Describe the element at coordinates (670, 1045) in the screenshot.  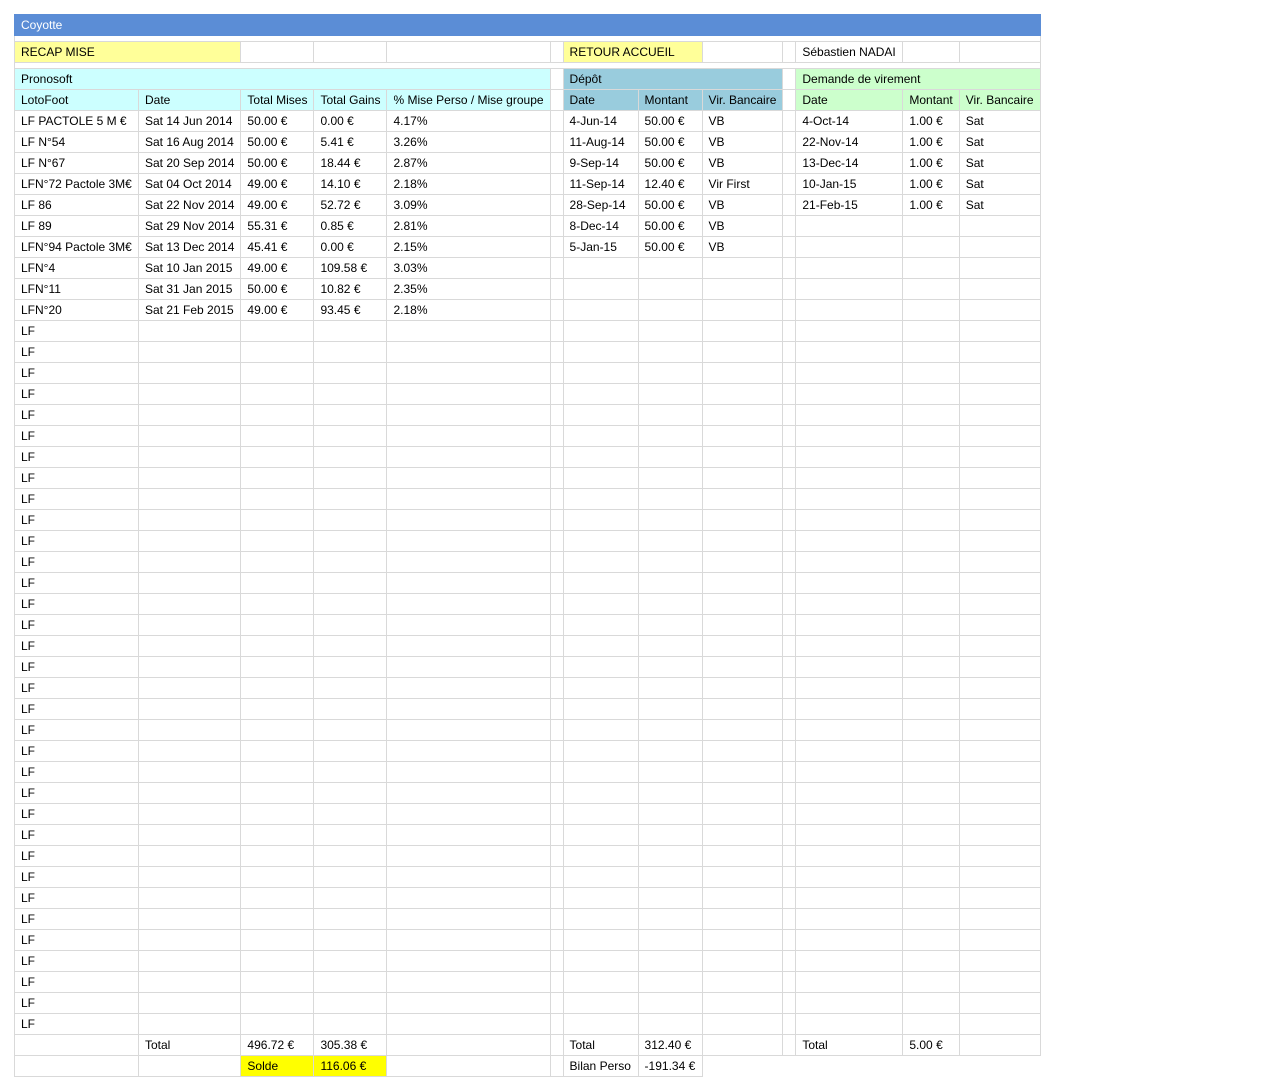
I see `depot-total-montant: 312.40 €` at that location.